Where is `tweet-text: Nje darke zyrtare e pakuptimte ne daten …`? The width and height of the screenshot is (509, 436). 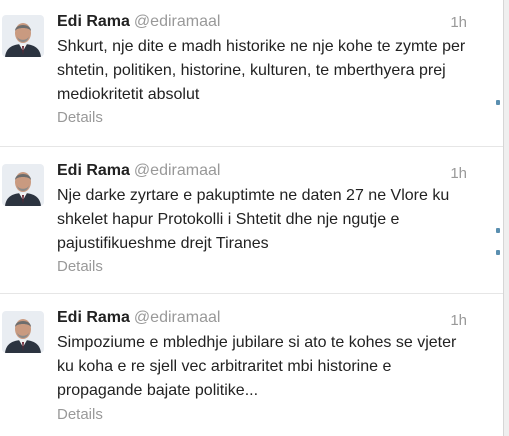 tweet-text: Nje darke zyrtare e pakuptimte ne daten … is located at coordinates (253, 219).